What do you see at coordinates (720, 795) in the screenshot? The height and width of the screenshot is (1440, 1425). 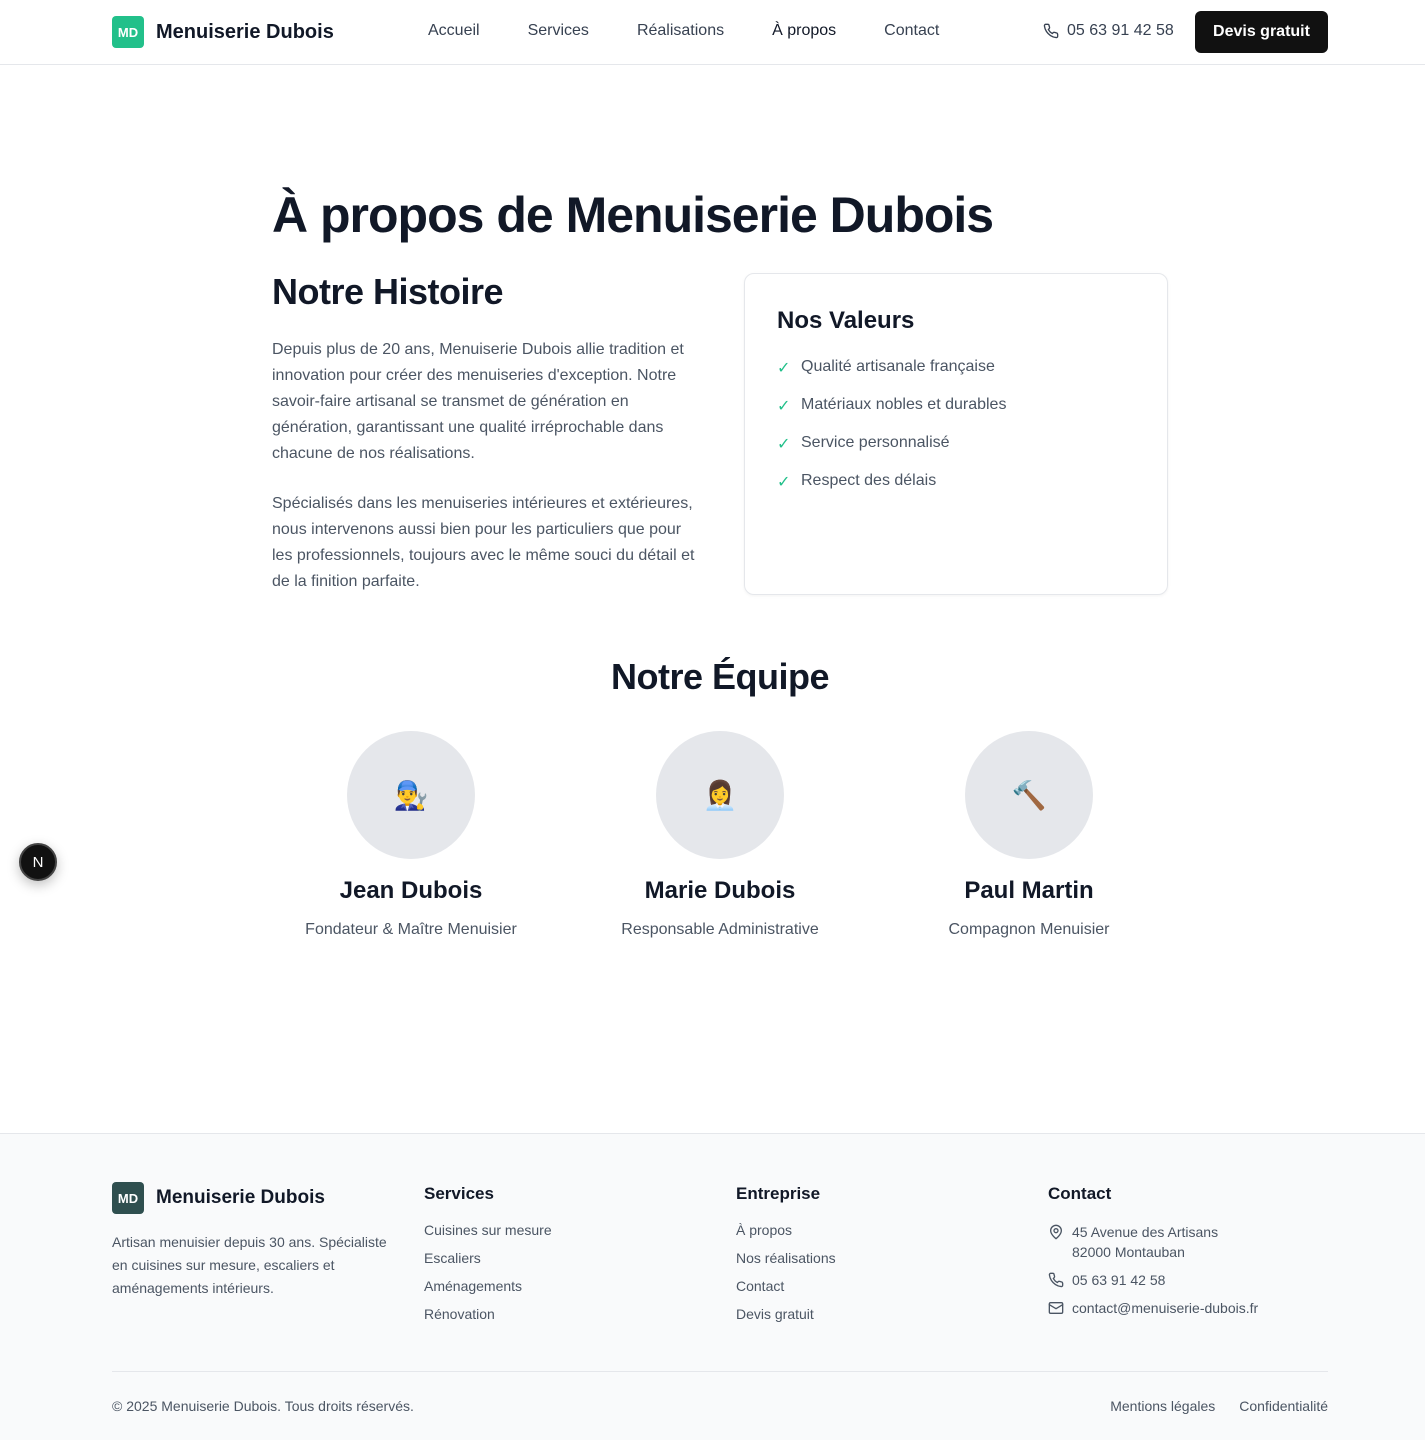 I see `avatar-office-worker-icon: 👩‍💼` at bounding box center [720, 795].